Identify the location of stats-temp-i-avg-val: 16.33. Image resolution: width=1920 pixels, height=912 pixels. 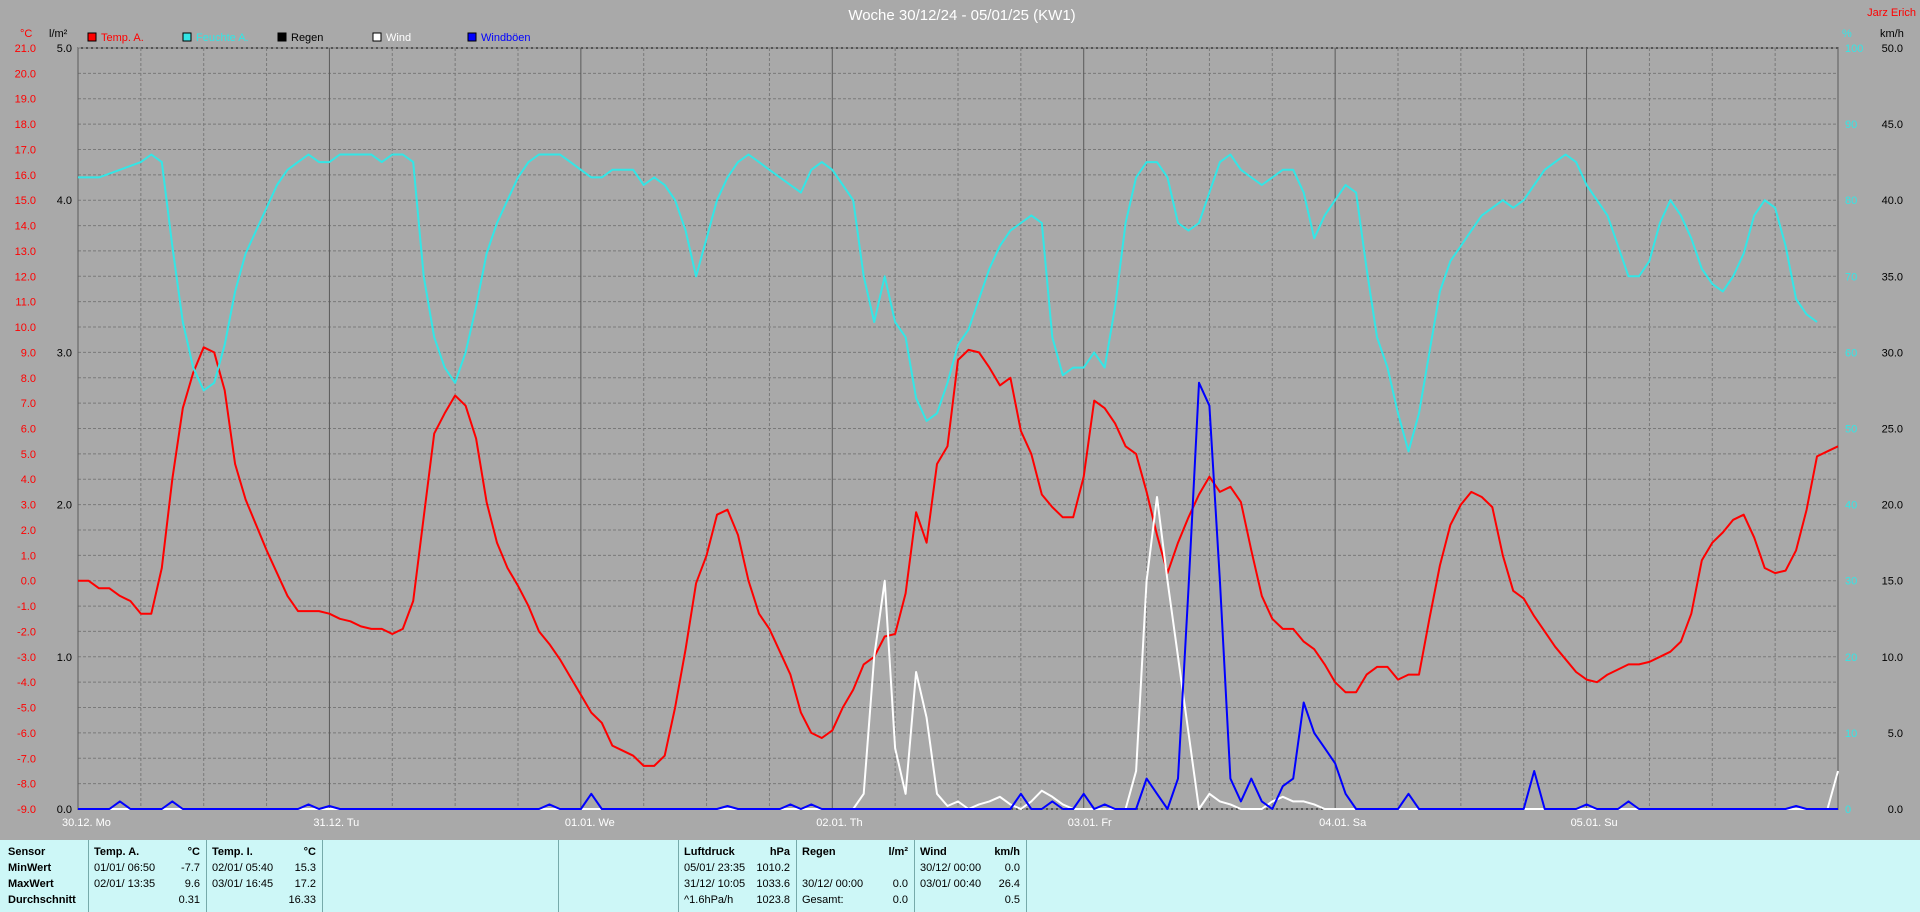
(302, 900).